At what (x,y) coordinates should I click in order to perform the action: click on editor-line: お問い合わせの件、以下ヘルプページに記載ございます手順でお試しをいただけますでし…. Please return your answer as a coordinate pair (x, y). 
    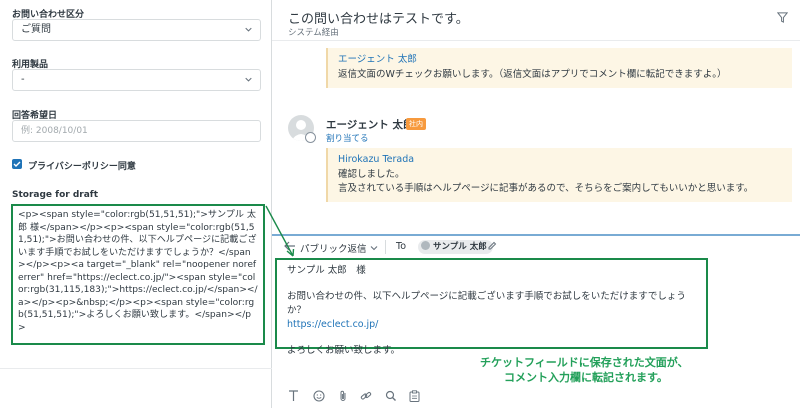
    Looking at the image, I should click on (486, 303).